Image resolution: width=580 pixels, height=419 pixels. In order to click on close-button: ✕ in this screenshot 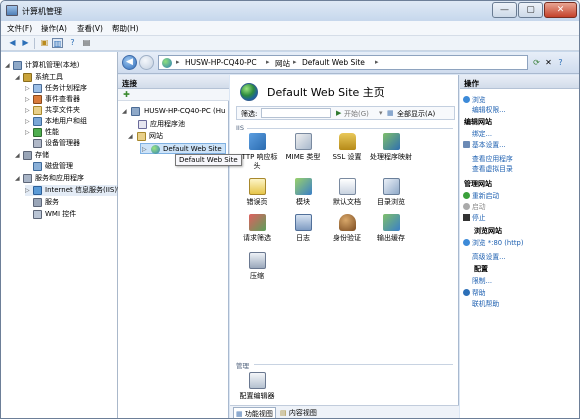, I will do `click(560, 10)`.